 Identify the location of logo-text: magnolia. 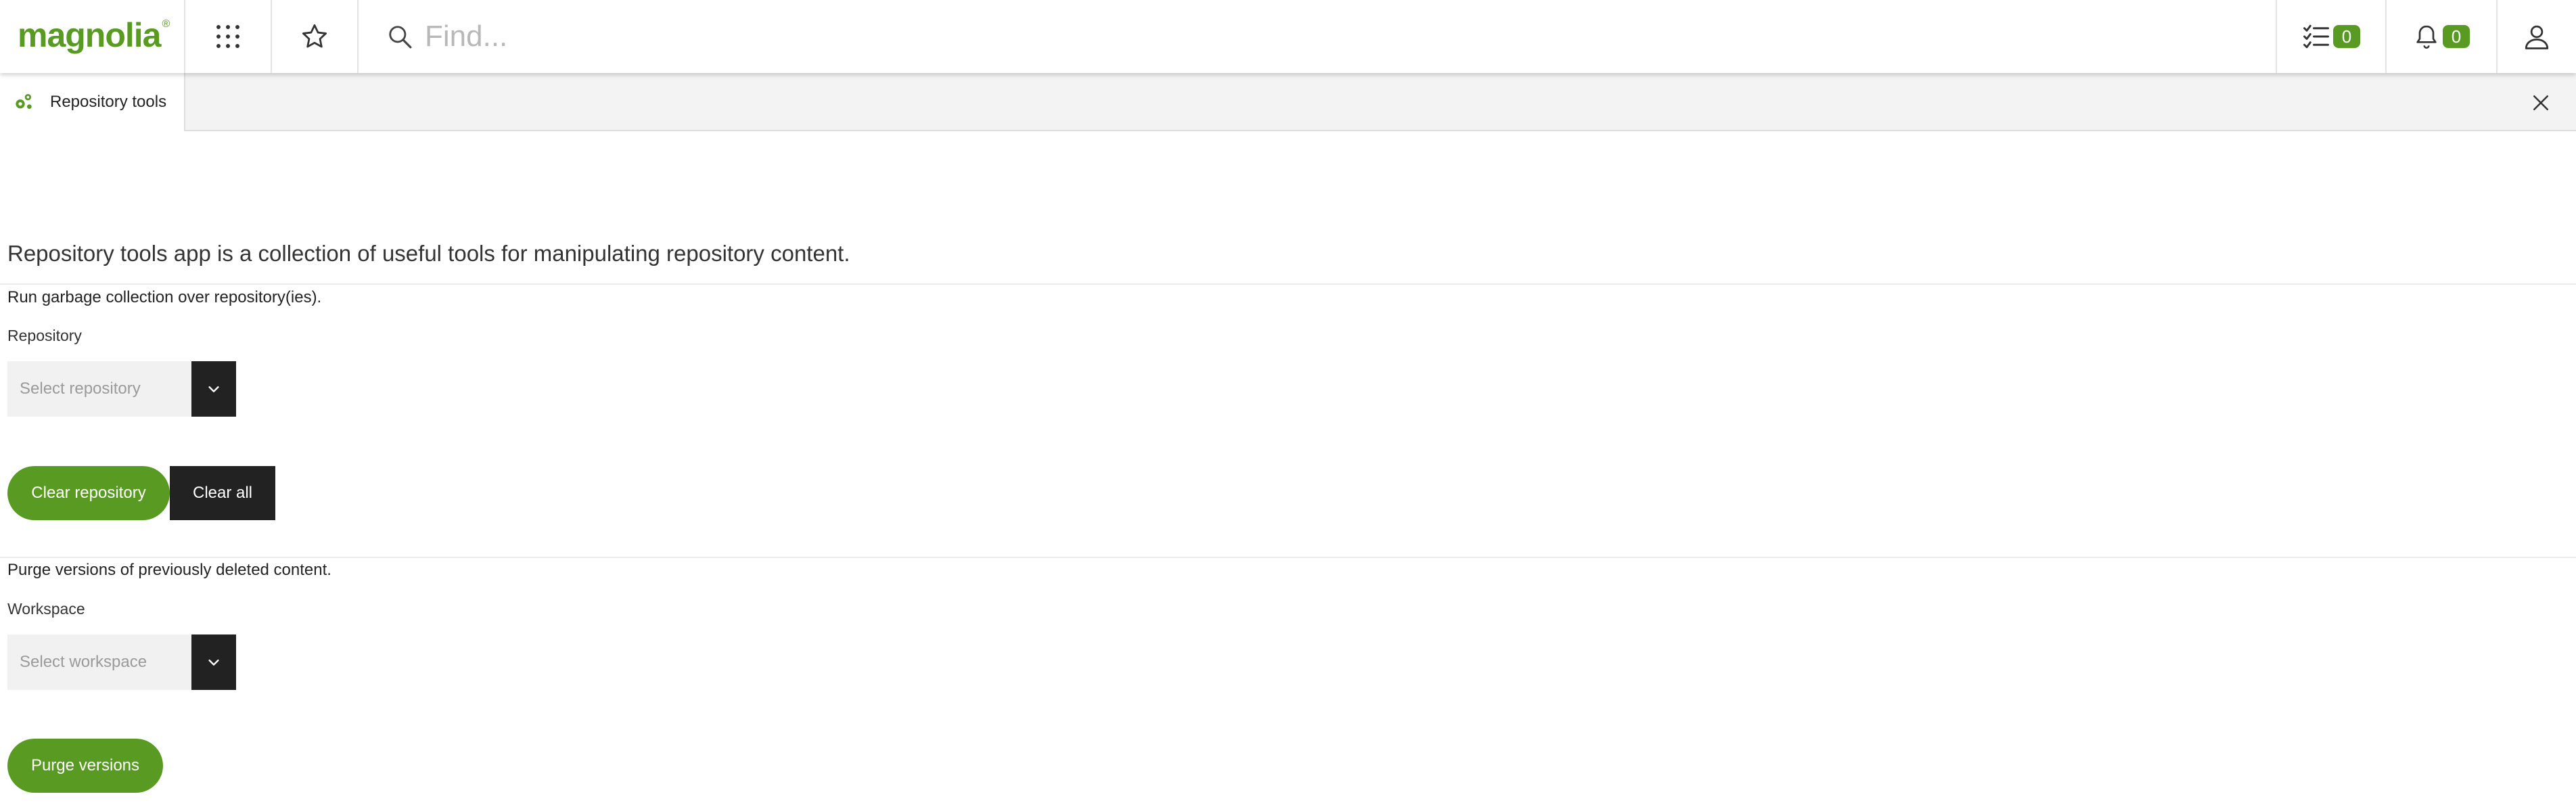
(89, 35).